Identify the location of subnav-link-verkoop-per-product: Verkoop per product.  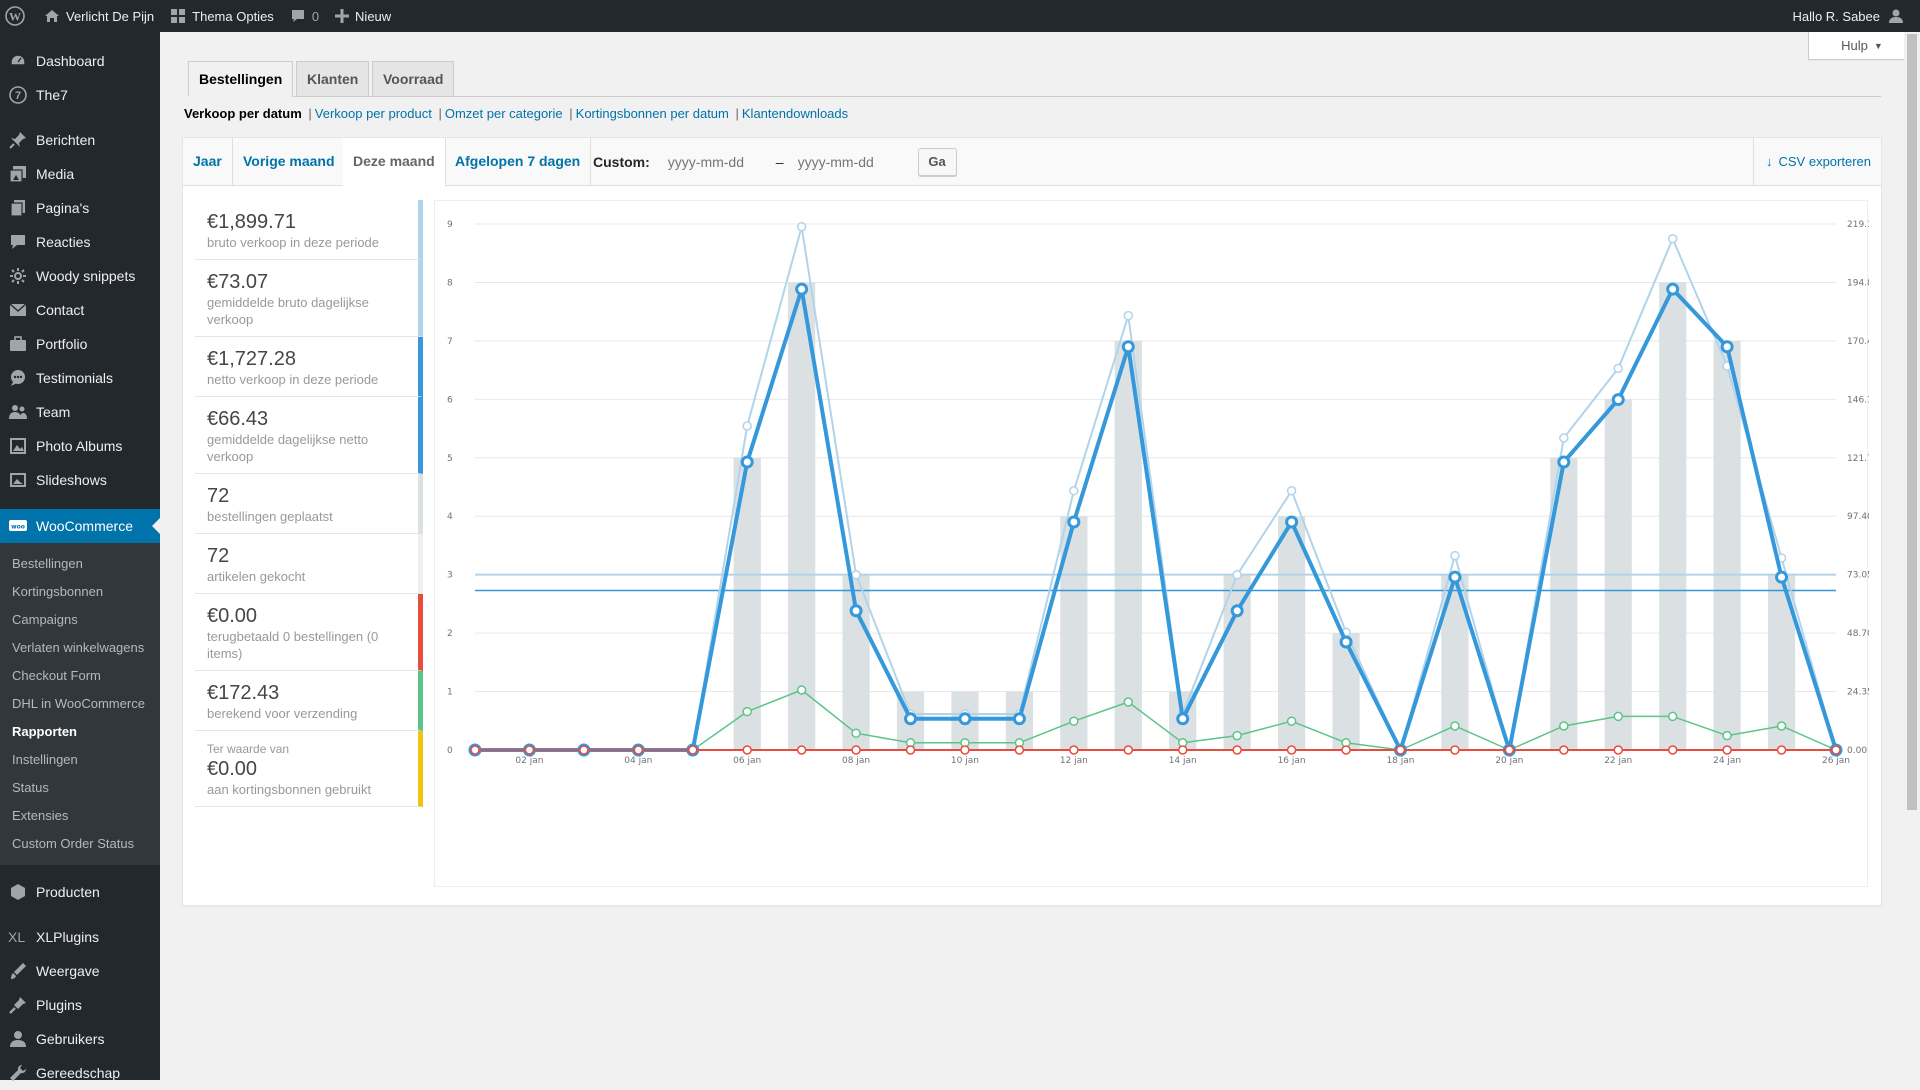
(373, 113).